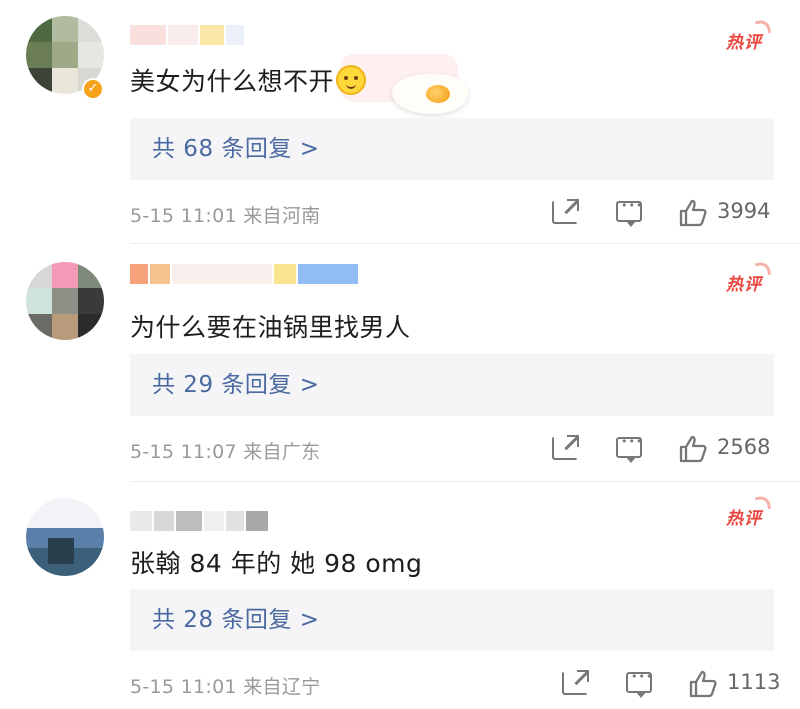 The height and width of the screenshot is (709, 800). What do you see at coordinates (452, 385) in the screenshot?
I see `replies-link: 共 29 条回复 >` at bounding box center [452, 385].